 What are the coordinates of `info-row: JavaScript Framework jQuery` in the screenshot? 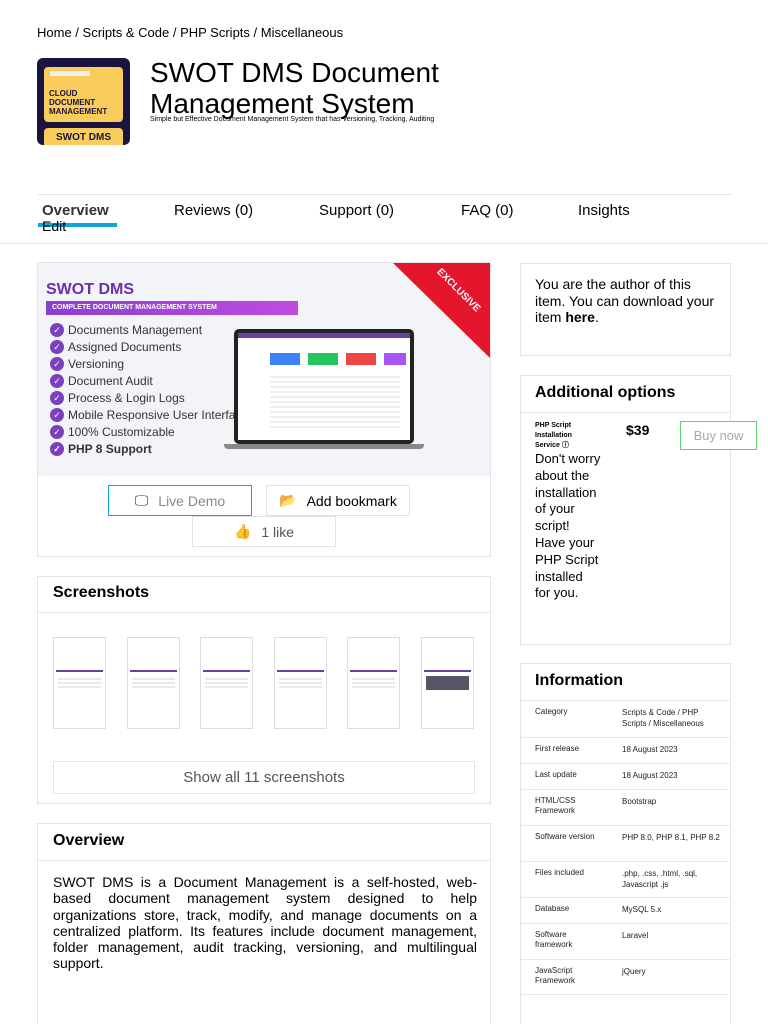 It's located at (625, 977).